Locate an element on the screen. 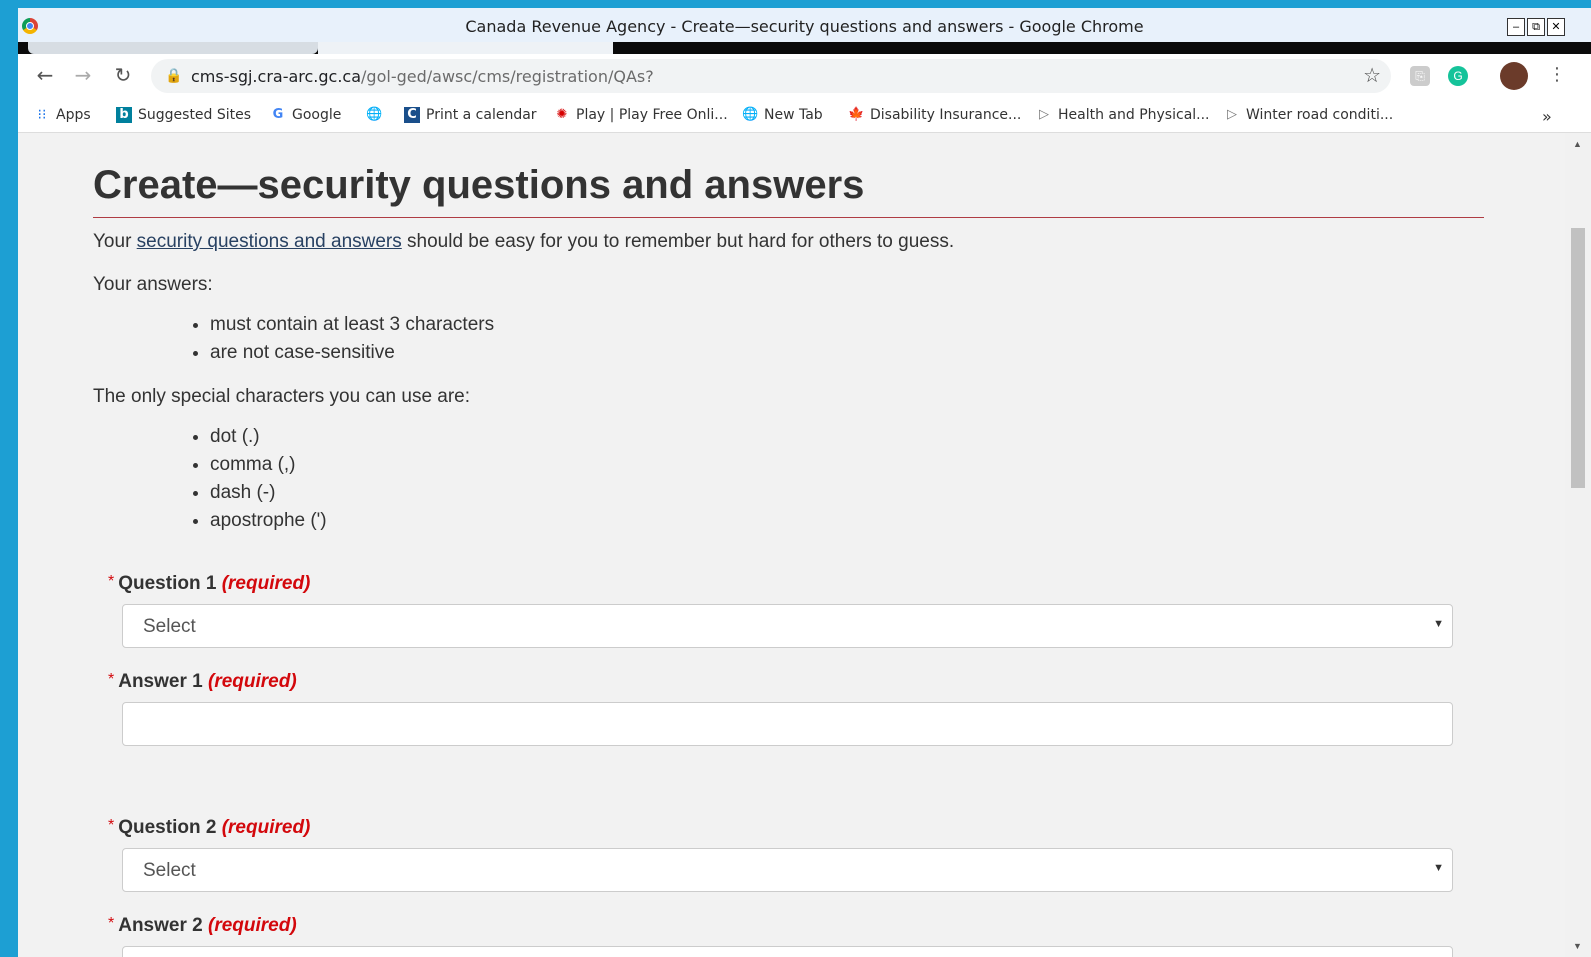 The height and width of the screenshot is (957, 1591). security-qa-link: security questions and answers is located at coordinates (269, 241).